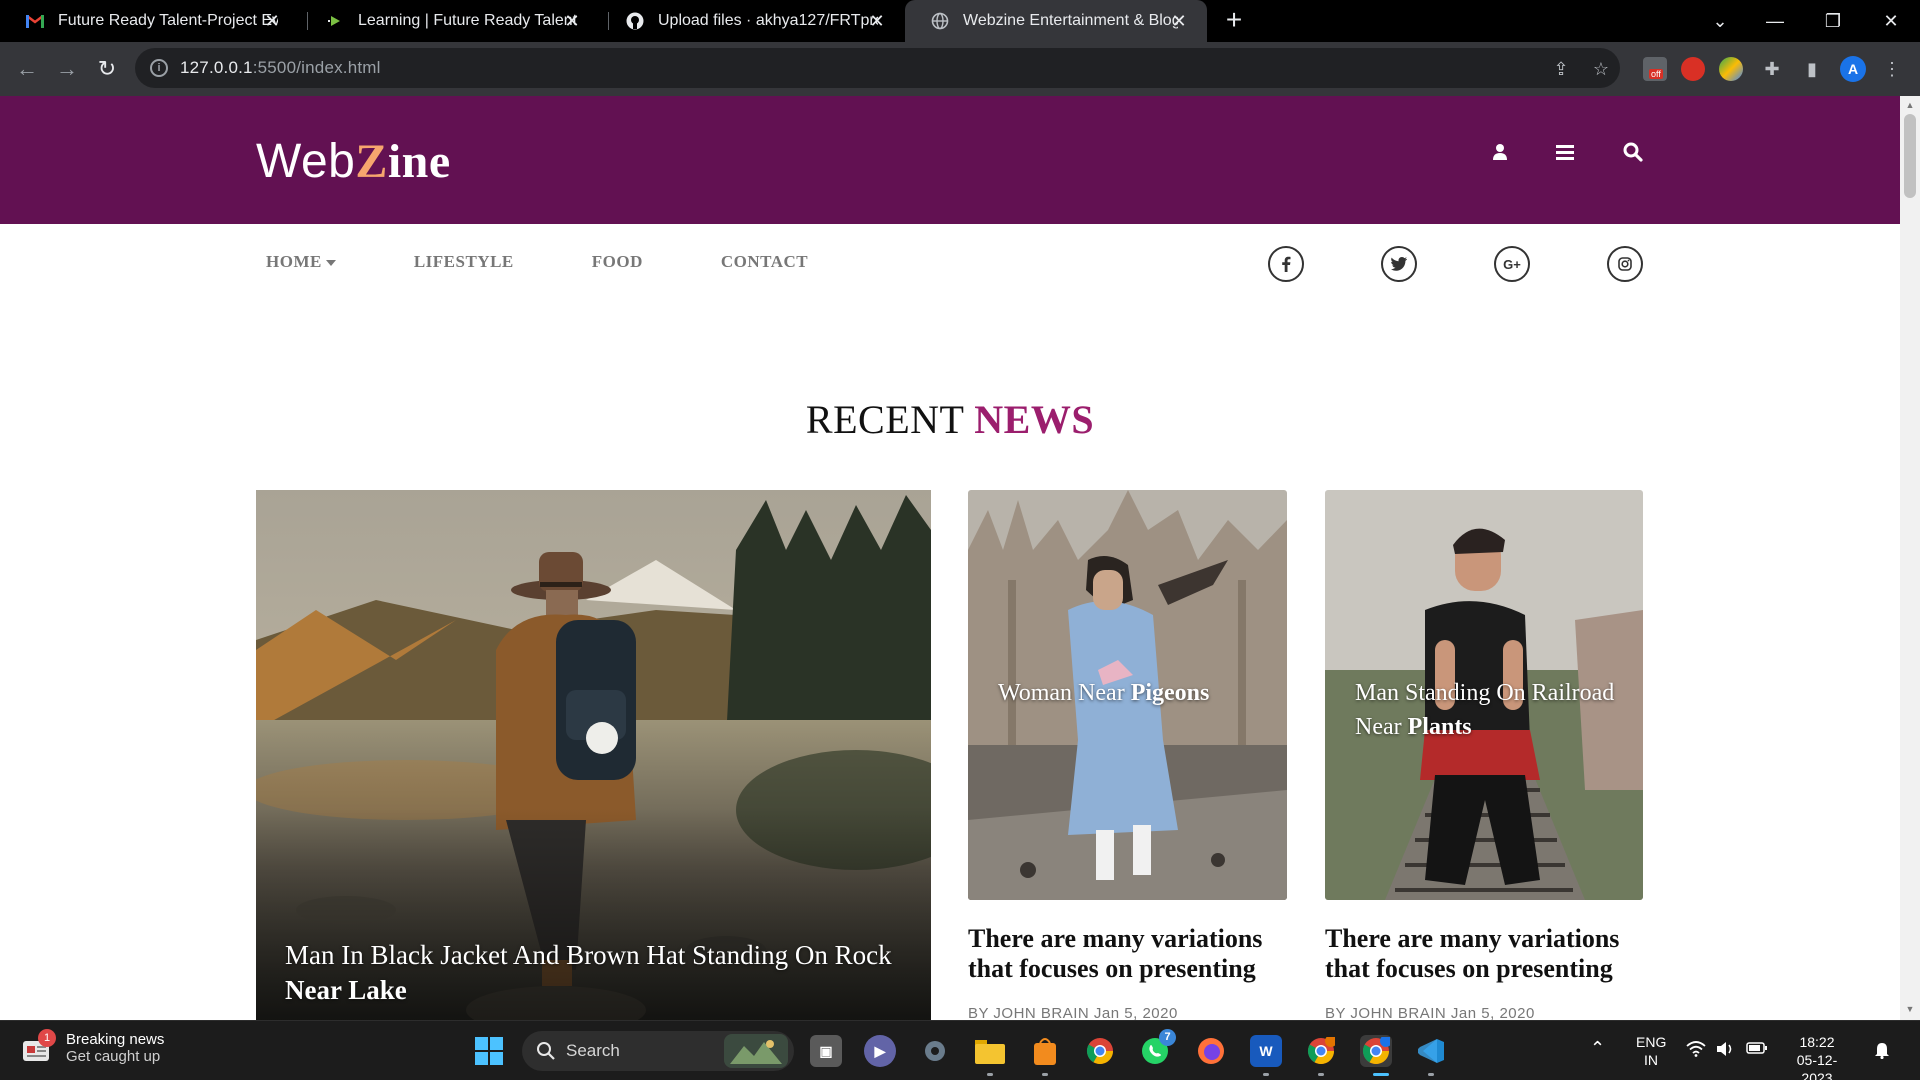 This screenshot has height=1080, width=1920. Describe the element at coordinates (1070, 20) in the screenshot. I see `tab-label: Webzine Entertainment & Blog (` at that location.